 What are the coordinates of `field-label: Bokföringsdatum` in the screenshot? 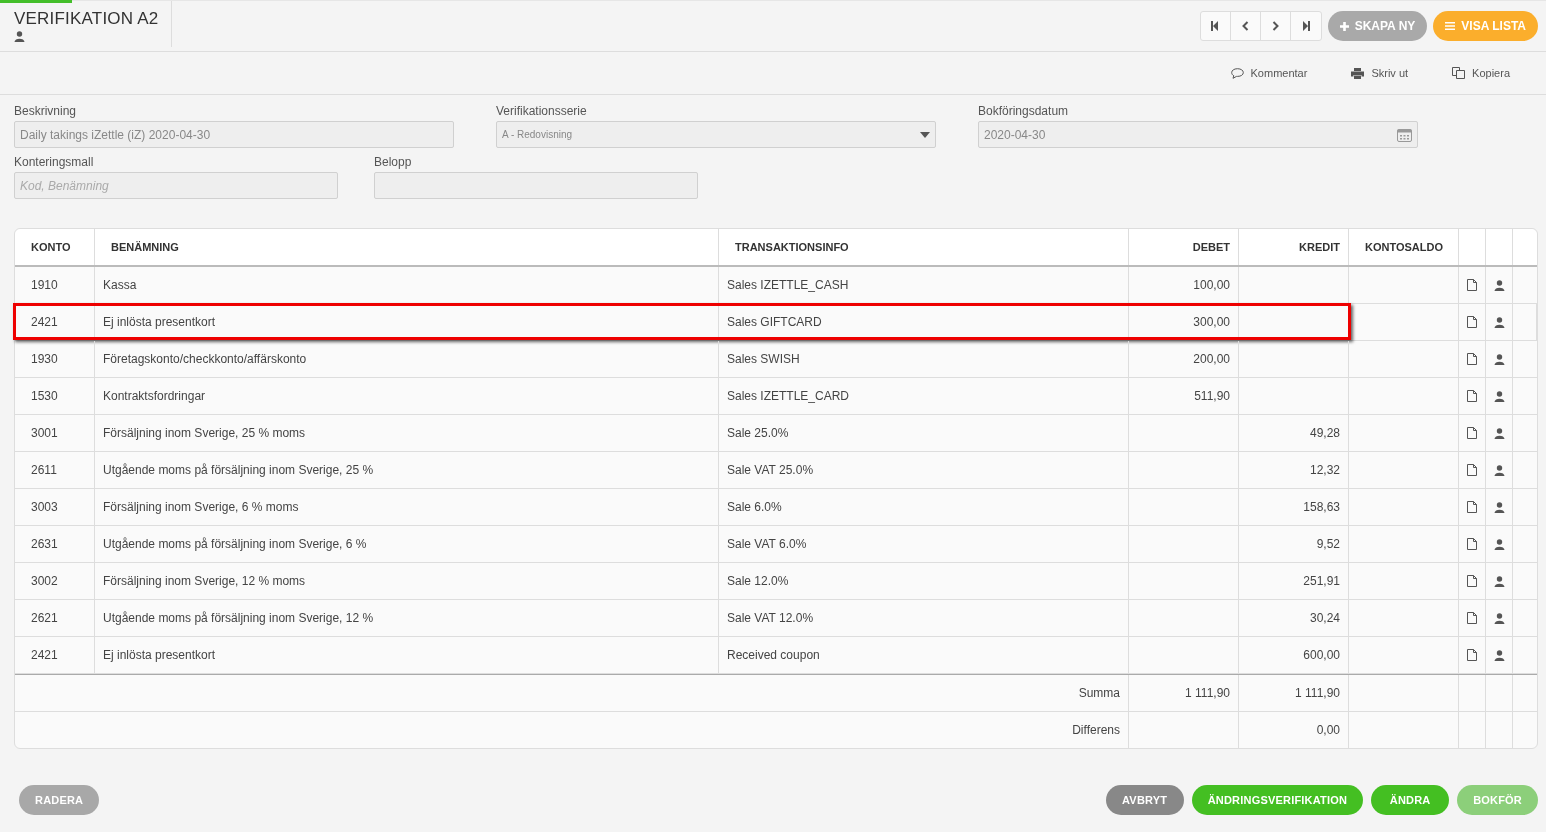 It's located at (1024, 111).